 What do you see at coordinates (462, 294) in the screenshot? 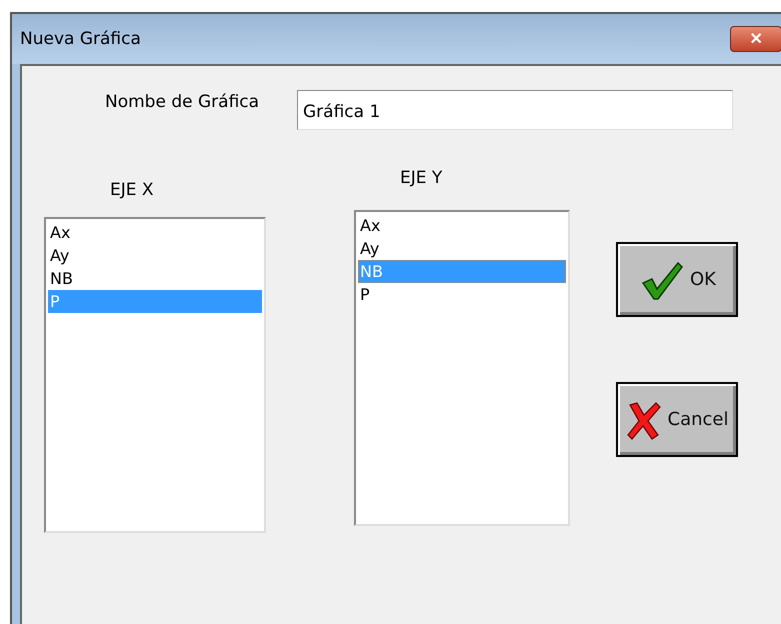
I see `list-item: P` at bounding box center [462, 294].